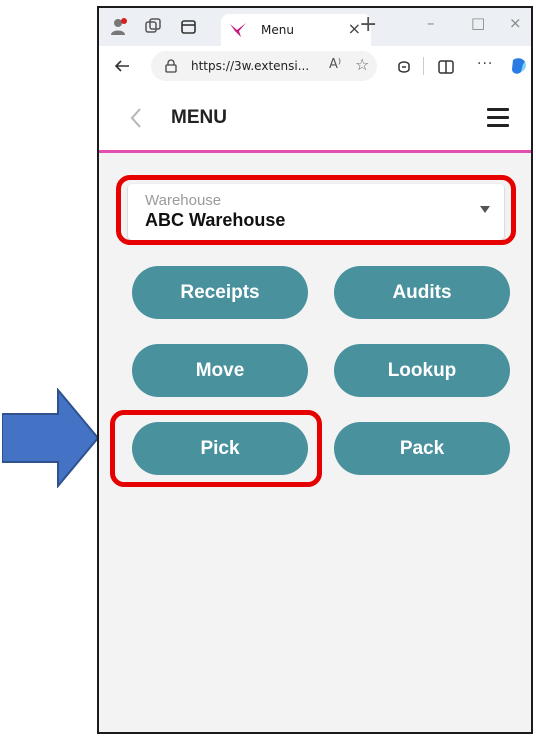 The height and width of the screenshot is (738, 536). What do you see at coordinates (136, 118) in the screenshot?
I see `chevron-left-icon` at bounding box center [136, 118].